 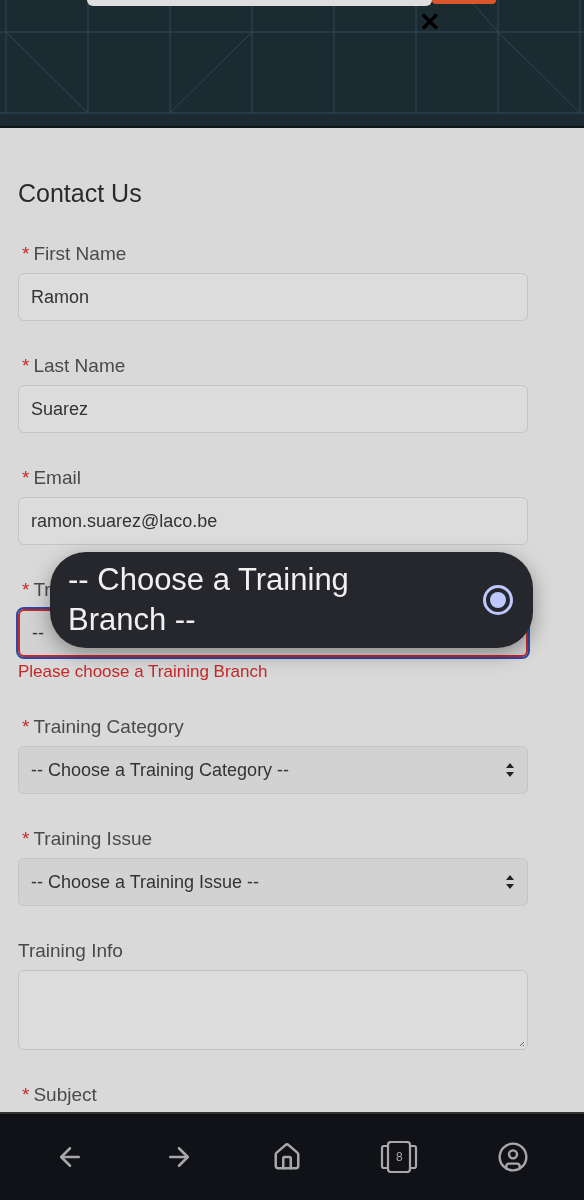 What do you see at coordinates (79, 365) in the screenshot?
I see `field-label: Last Name` at bounding box center [79, 365].